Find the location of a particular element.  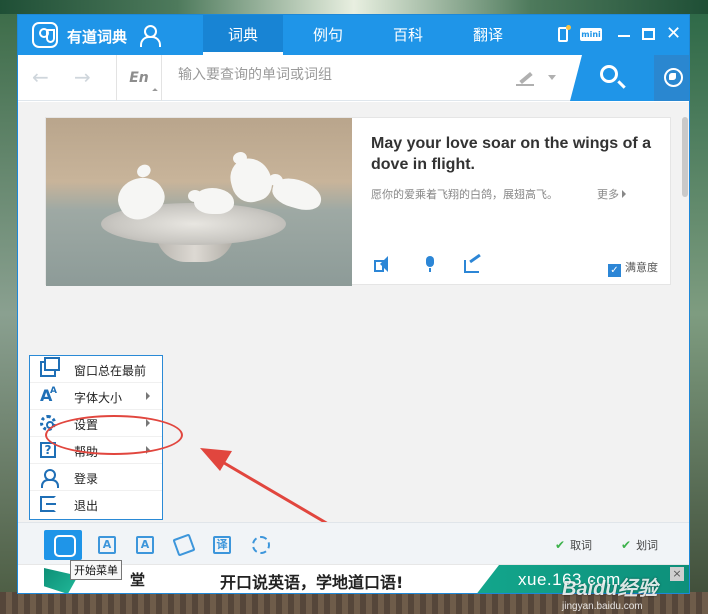

search-input is located at coordinates (338, 75).